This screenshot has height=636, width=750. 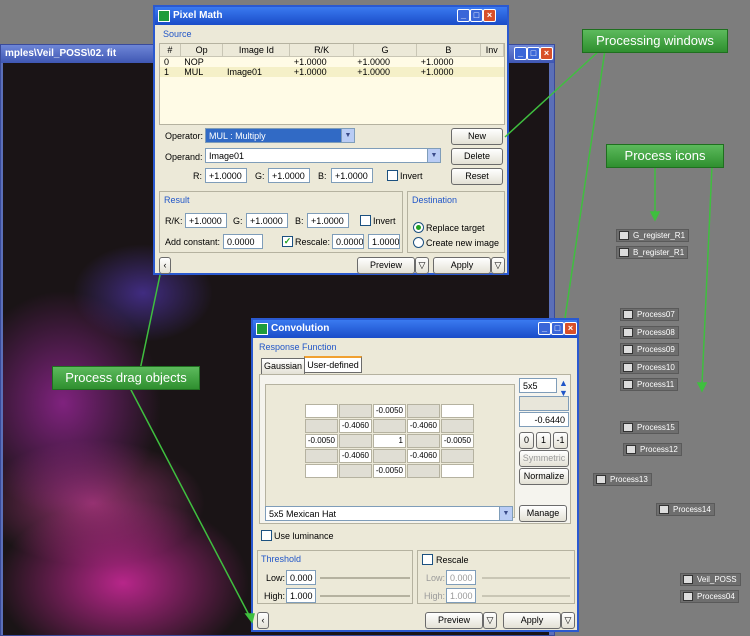 I want to click on process-icon-label: Veil_POSS, so click(x=717, y=579).